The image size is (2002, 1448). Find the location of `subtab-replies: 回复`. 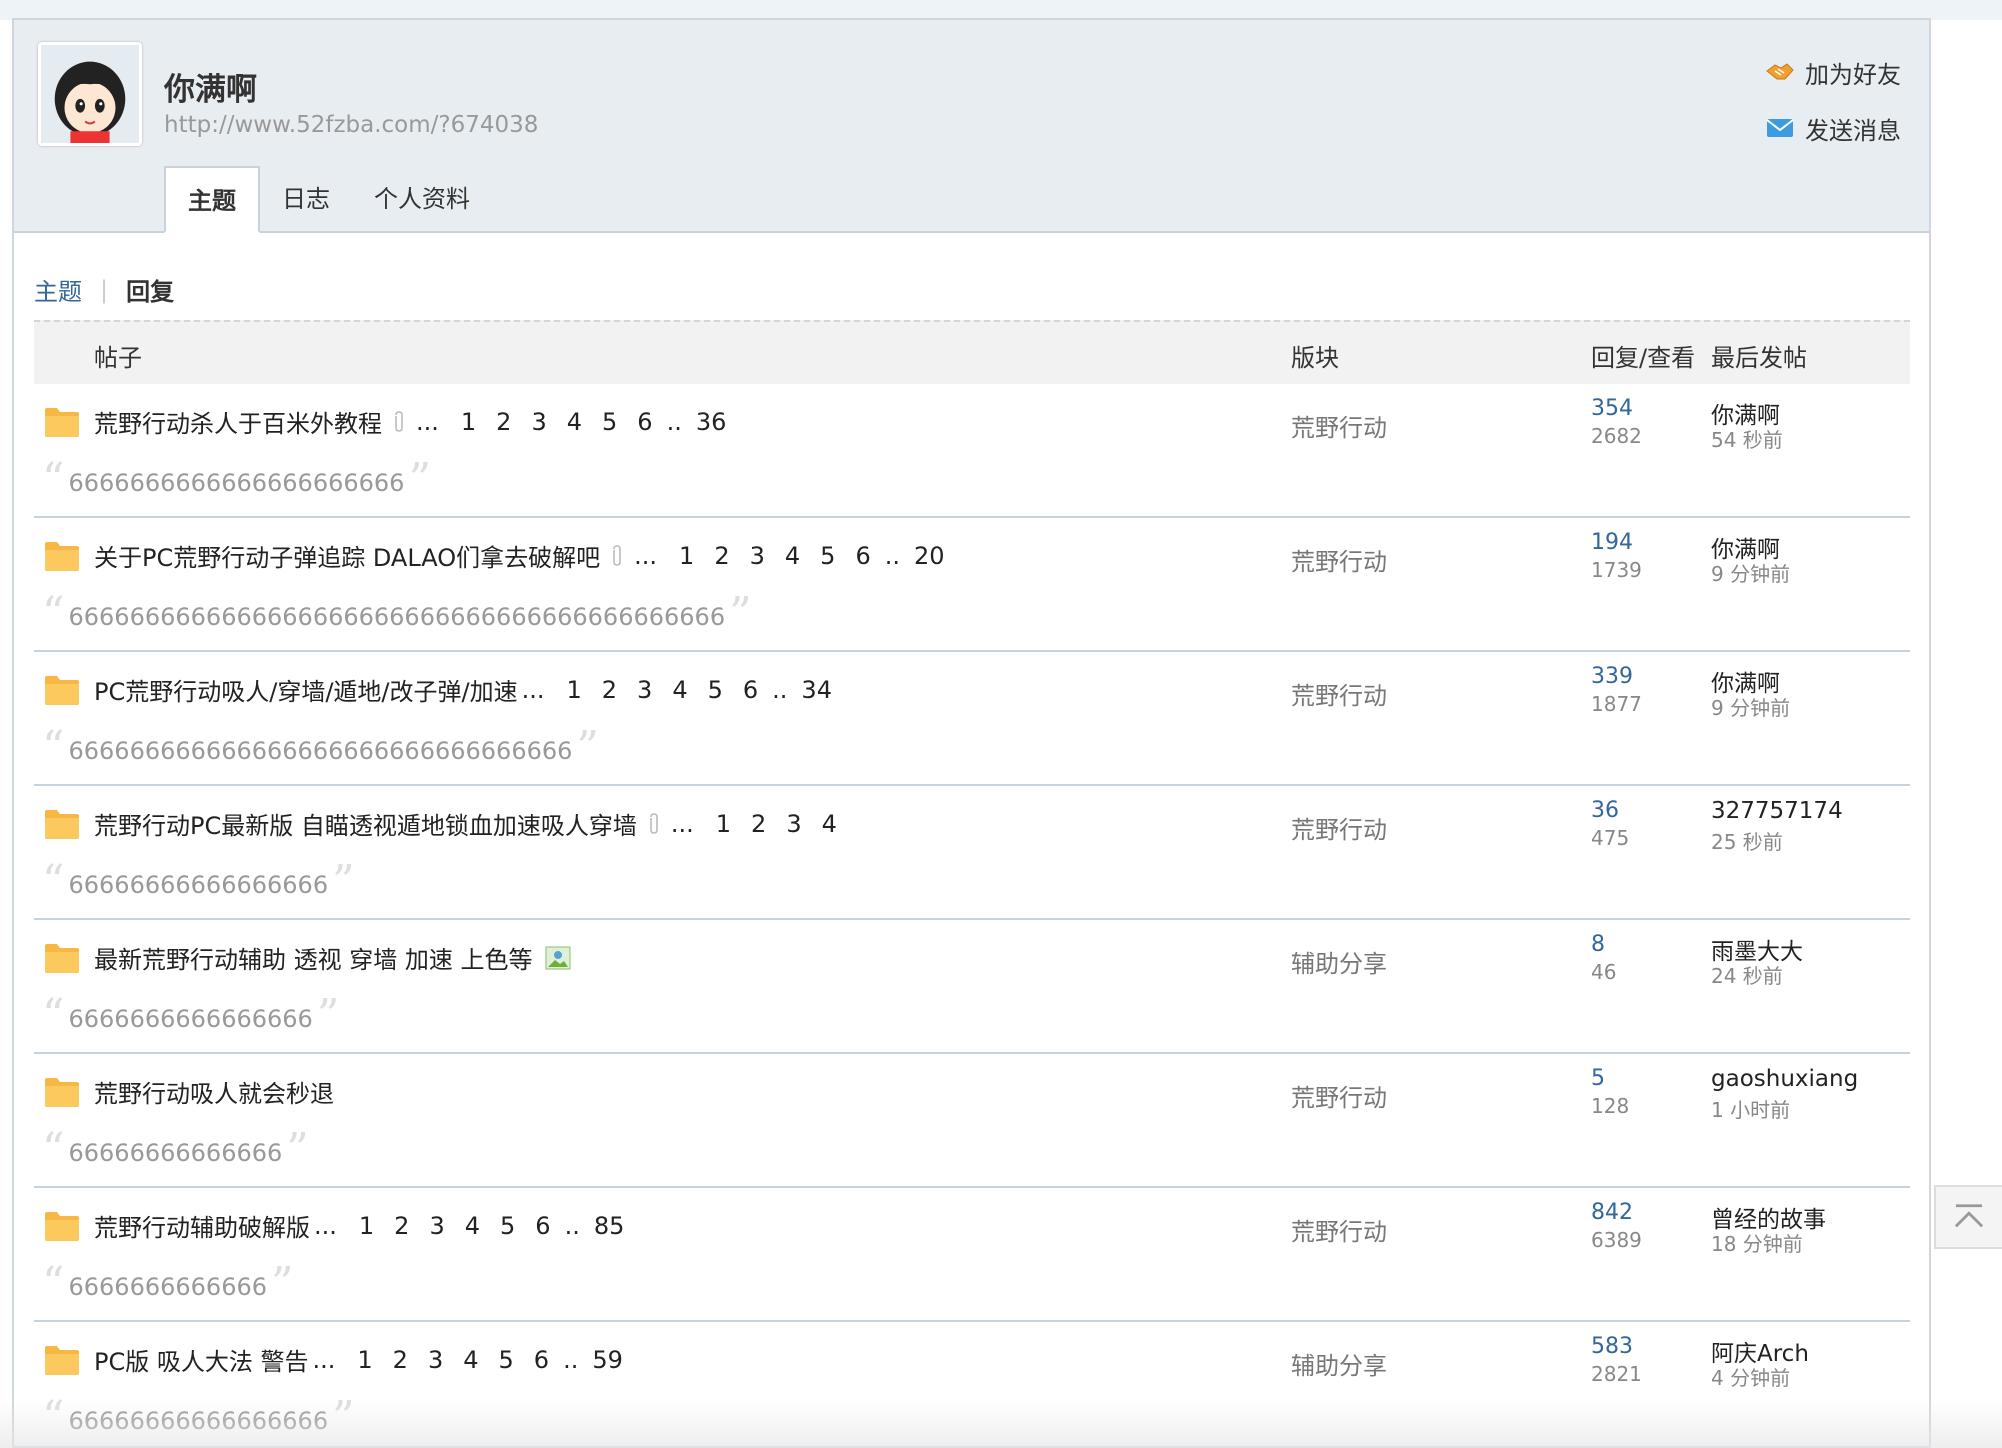

subtab-replies: 回复 is located at coordinates (150, 289).